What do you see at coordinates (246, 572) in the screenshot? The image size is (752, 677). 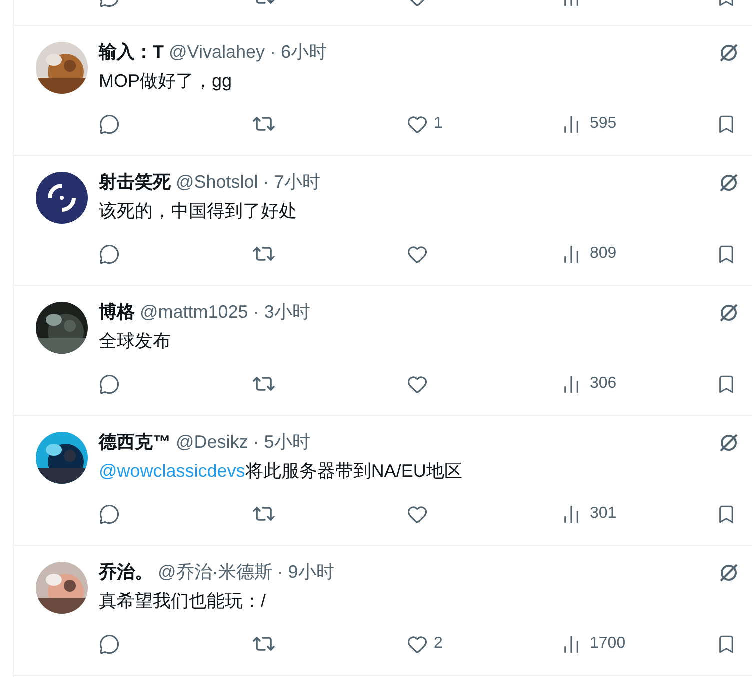 I see `handle-and-time: @乔治·米德斯 · 9小时` at bounding box center [246, 572].